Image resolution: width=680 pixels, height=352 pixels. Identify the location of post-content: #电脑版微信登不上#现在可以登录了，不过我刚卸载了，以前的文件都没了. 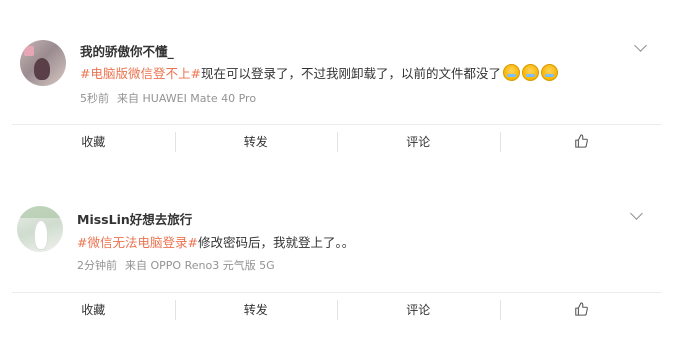
(319, 72).